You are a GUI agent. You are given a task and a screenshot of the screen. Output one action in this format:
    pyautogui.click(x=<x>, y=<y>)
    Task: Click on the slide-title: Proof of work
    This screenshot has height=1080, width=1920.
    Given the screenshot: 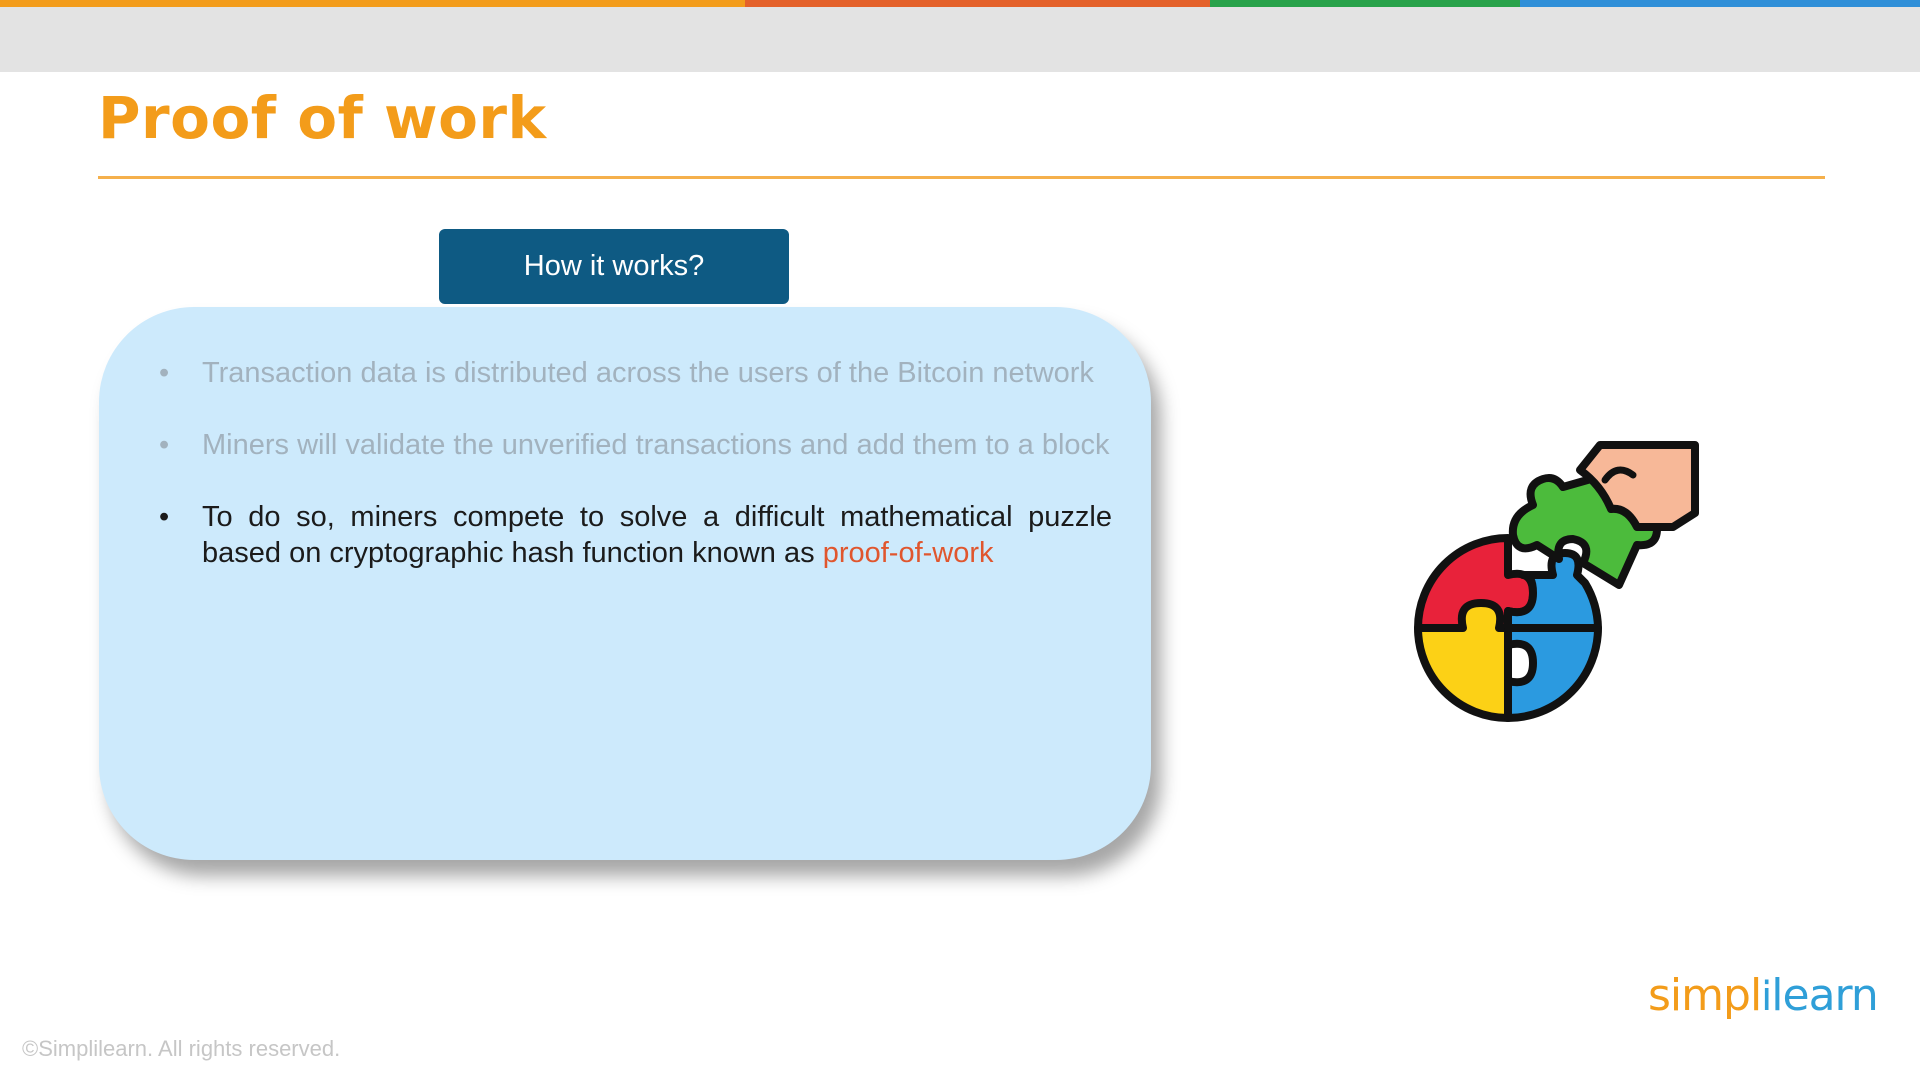 What is the action you would take?
    pyautogui.click(x=322, y=118)
    